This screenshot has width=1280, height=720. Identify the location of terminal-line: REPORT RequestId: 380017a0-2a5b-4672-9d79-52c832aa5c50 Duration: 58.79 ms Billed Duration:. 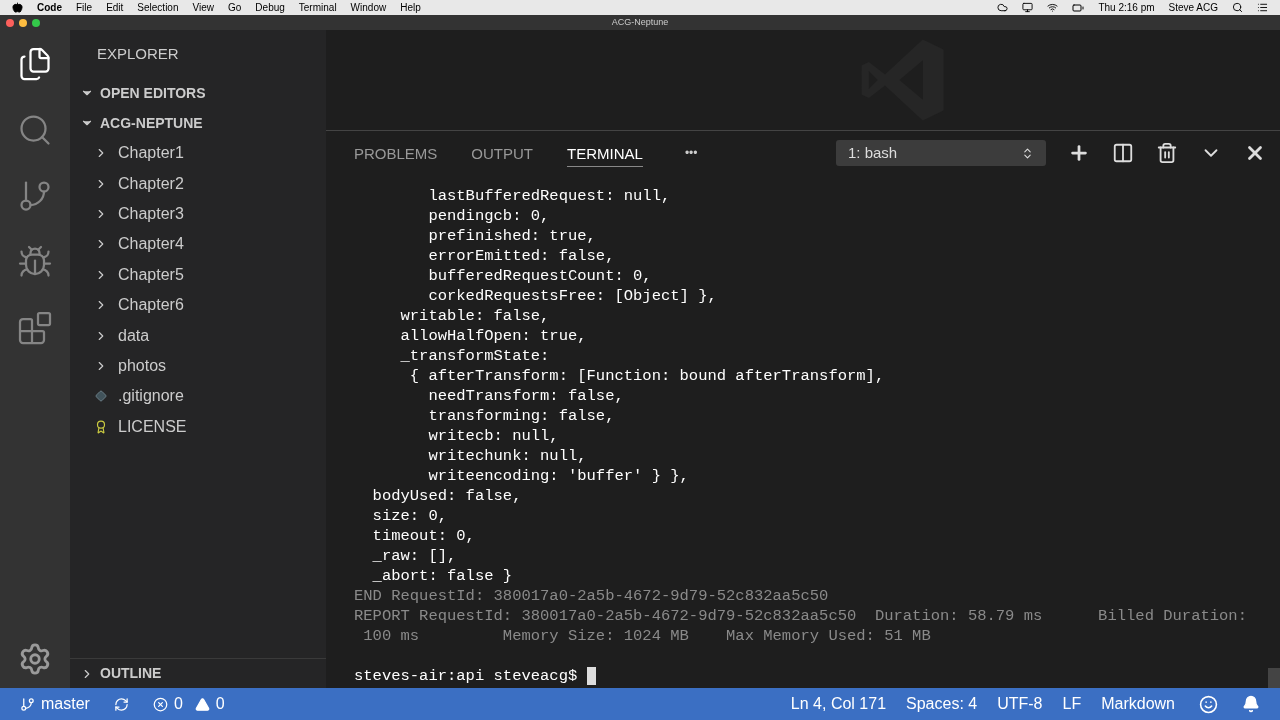
(800, 616).